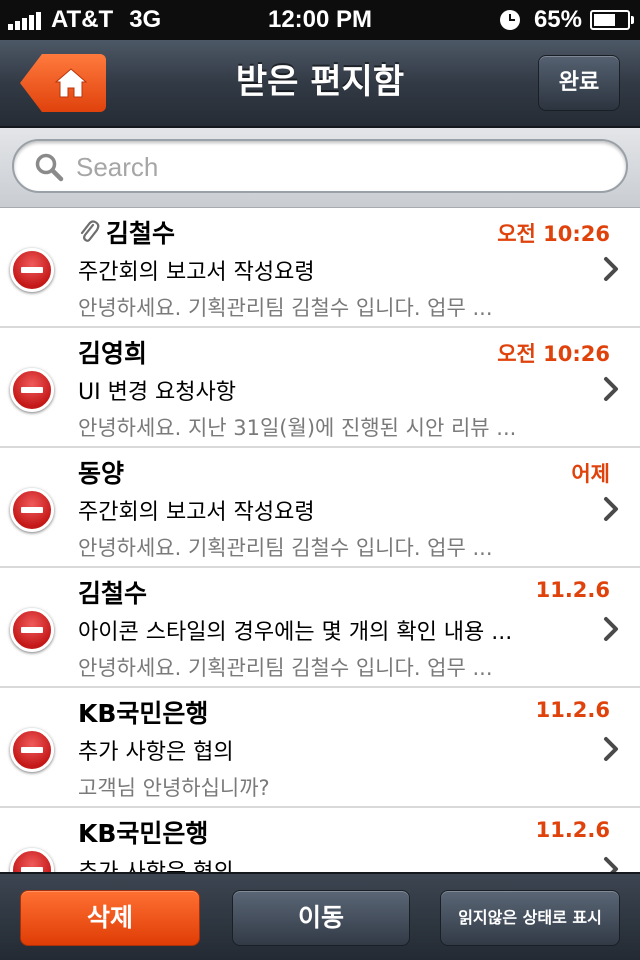 This screenshot has height=960, width=640. What do you see at coordinates (320, 84) in the screenshot?
I see `navigation-bar: 받은 편지함 완료` at bounding box center [320, 84].